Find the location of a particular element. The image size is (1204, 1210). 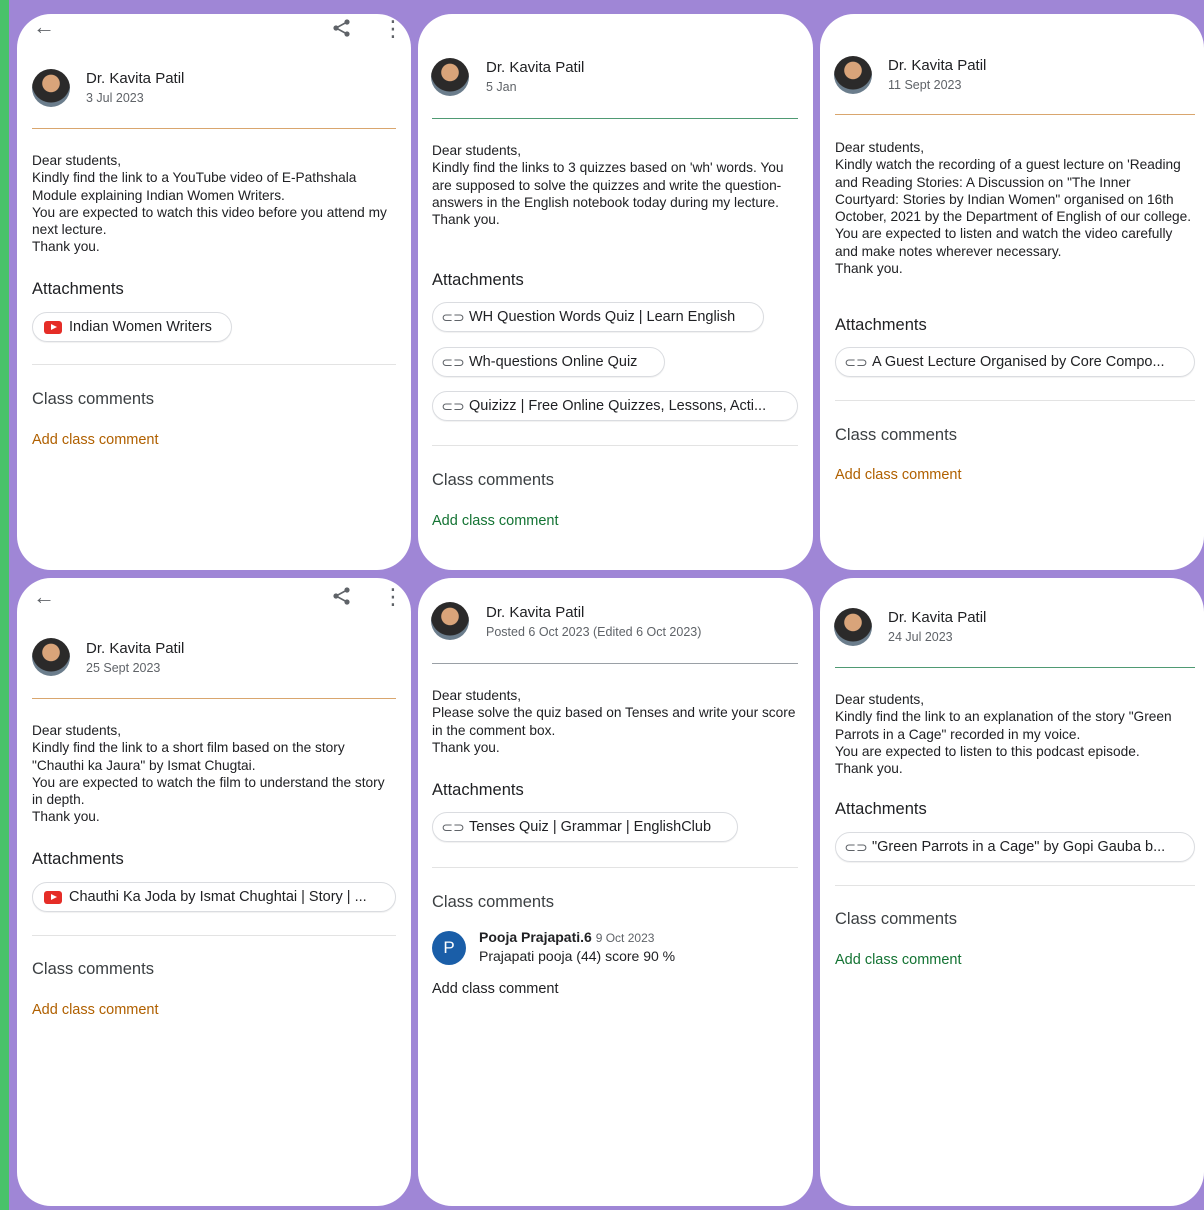

comment-time: 9 Oct 2023 is located at coordinates (625, 938).